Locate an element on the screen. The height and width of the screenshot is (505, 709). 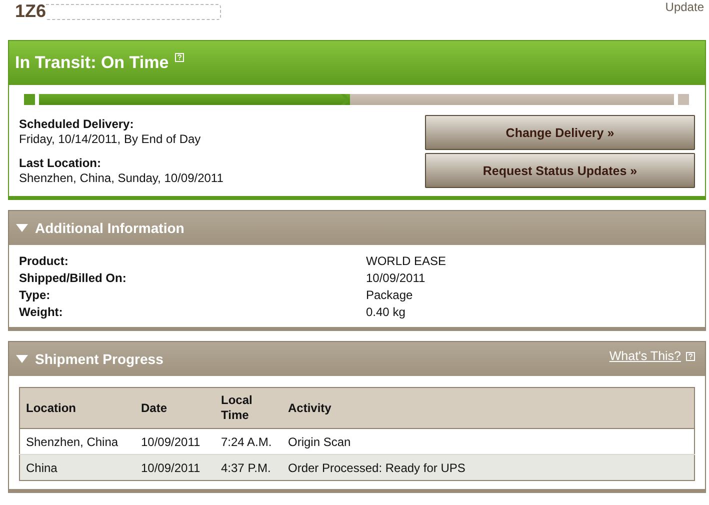
detail-value: Shenzhen, China, Sunday, 10/09/2011 is located at coordinates (121, 178).